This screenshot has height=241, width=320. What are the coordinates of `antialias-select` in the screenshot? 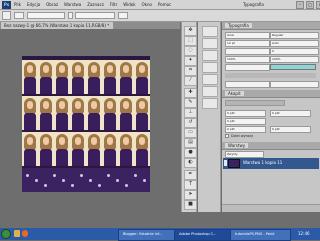 It's located at (294, 84).